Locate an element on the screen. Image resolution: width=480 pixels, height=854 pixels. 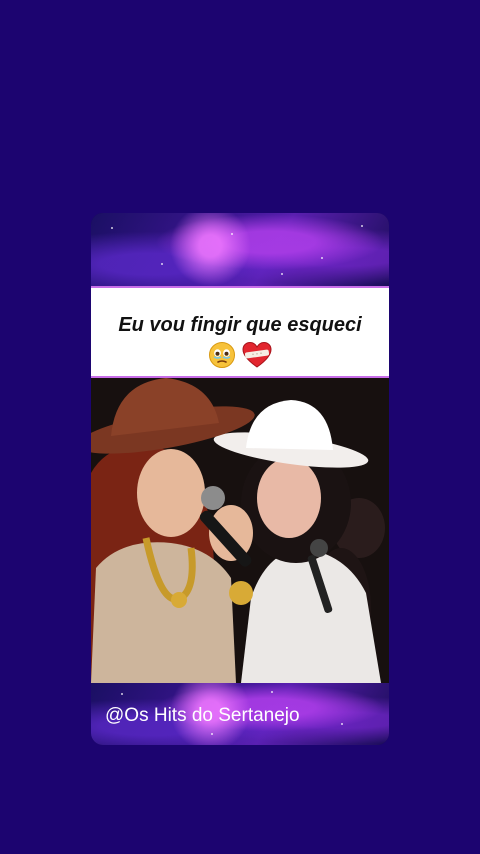
holding-back-tears-face-icon is located at coordinates (222, 355).